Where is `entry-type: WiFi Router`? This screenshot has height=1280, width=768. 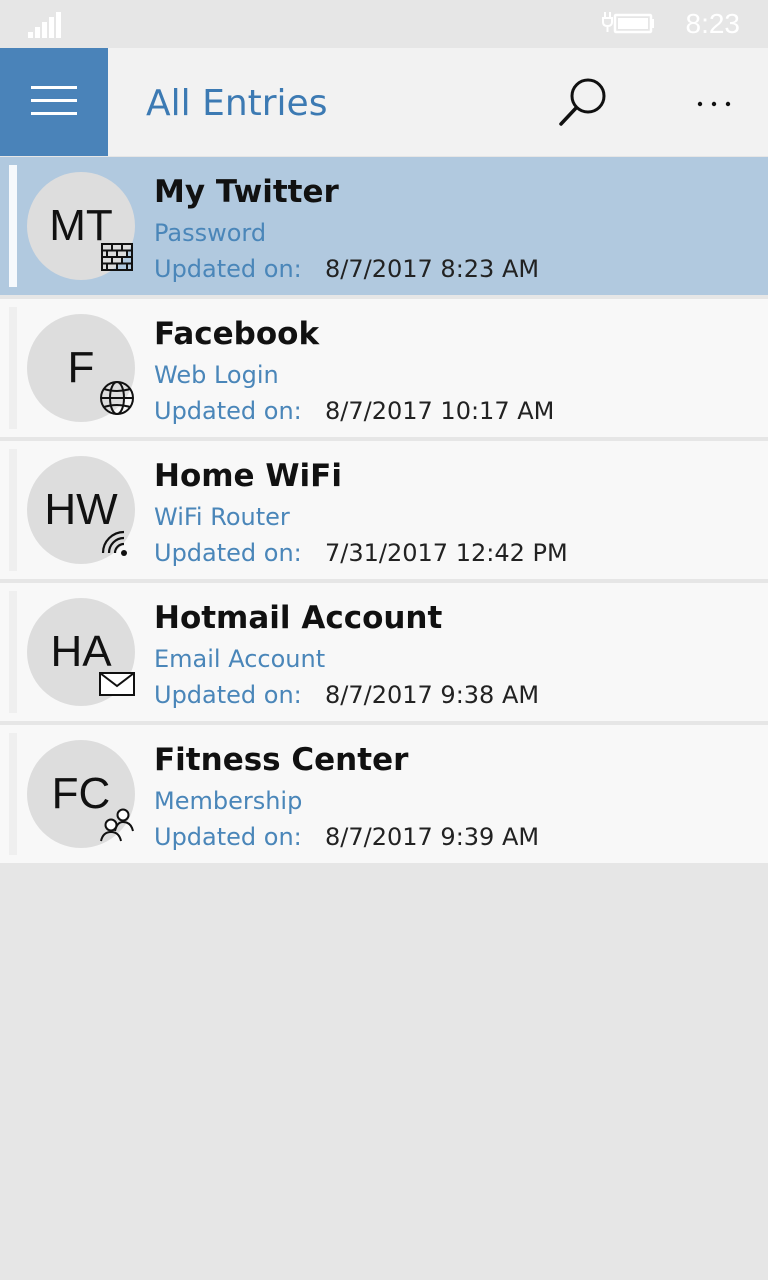 entry-type: WiFi Router is located at coordinates (222, 517).